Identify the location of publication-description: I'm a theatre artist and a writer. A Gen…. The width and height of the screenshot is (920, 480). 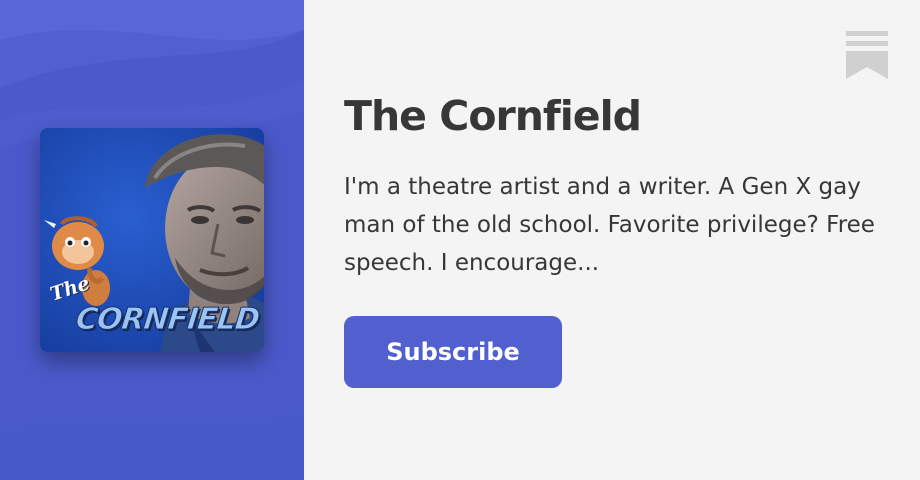
(609, 225).